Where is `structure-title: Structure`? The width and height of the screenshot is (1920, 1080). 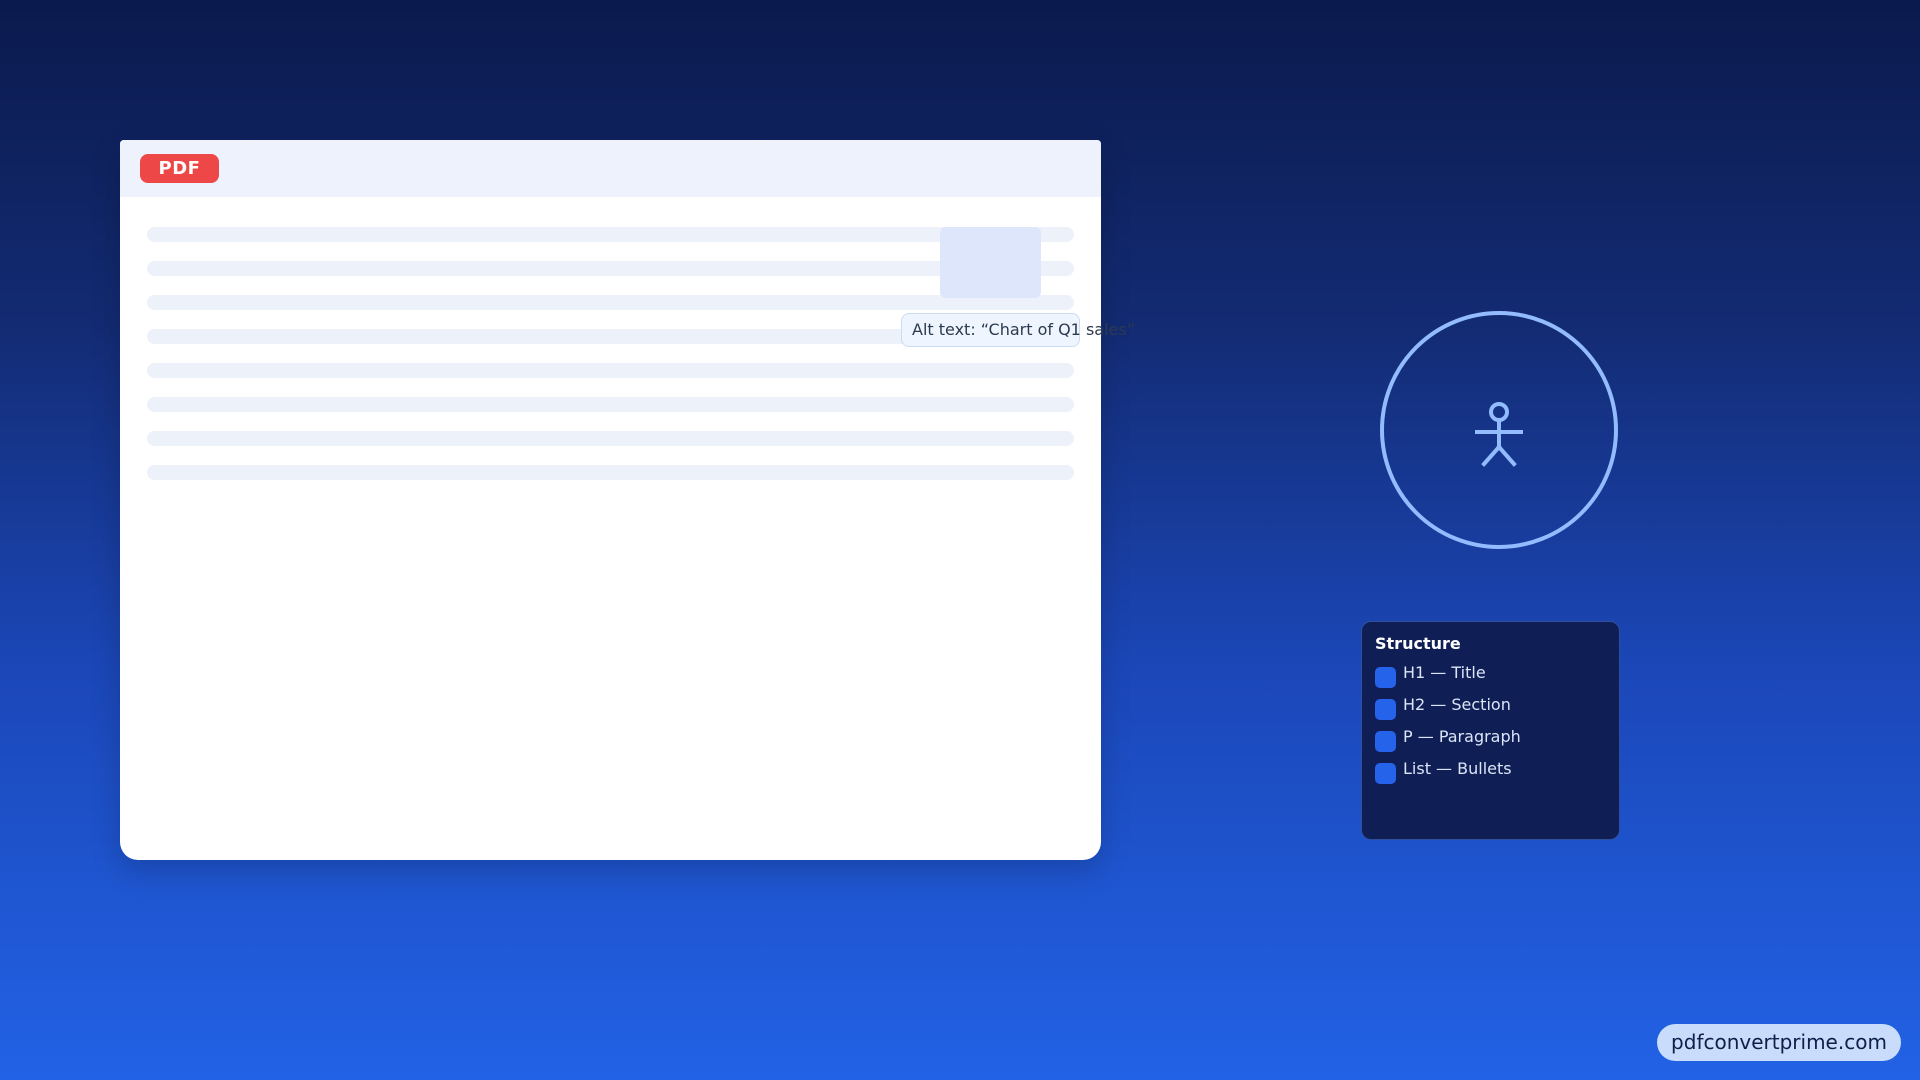
structure-title: Structure is located at coordinates (1418, 643).